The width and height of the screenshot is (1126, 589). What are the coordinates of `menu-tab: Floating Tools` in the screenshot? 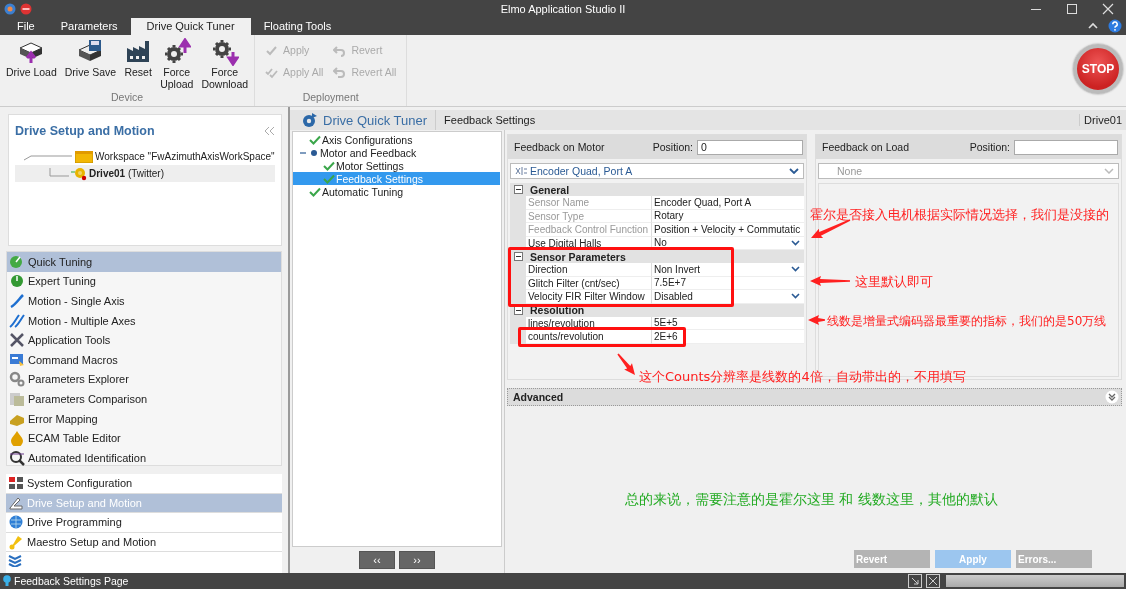 It's located at (297, 26).